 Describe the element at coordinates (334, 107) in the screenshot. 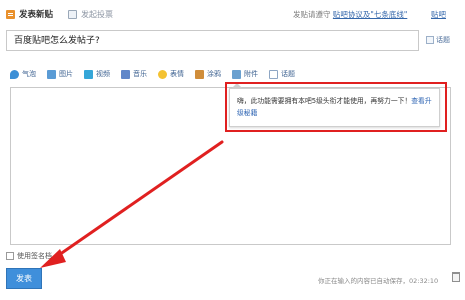

I see `level-requirement-popup: 嗨，此功能需要拥有本吧5级头衔才能使用，再努力一下！查看升级秘籍` at that location.